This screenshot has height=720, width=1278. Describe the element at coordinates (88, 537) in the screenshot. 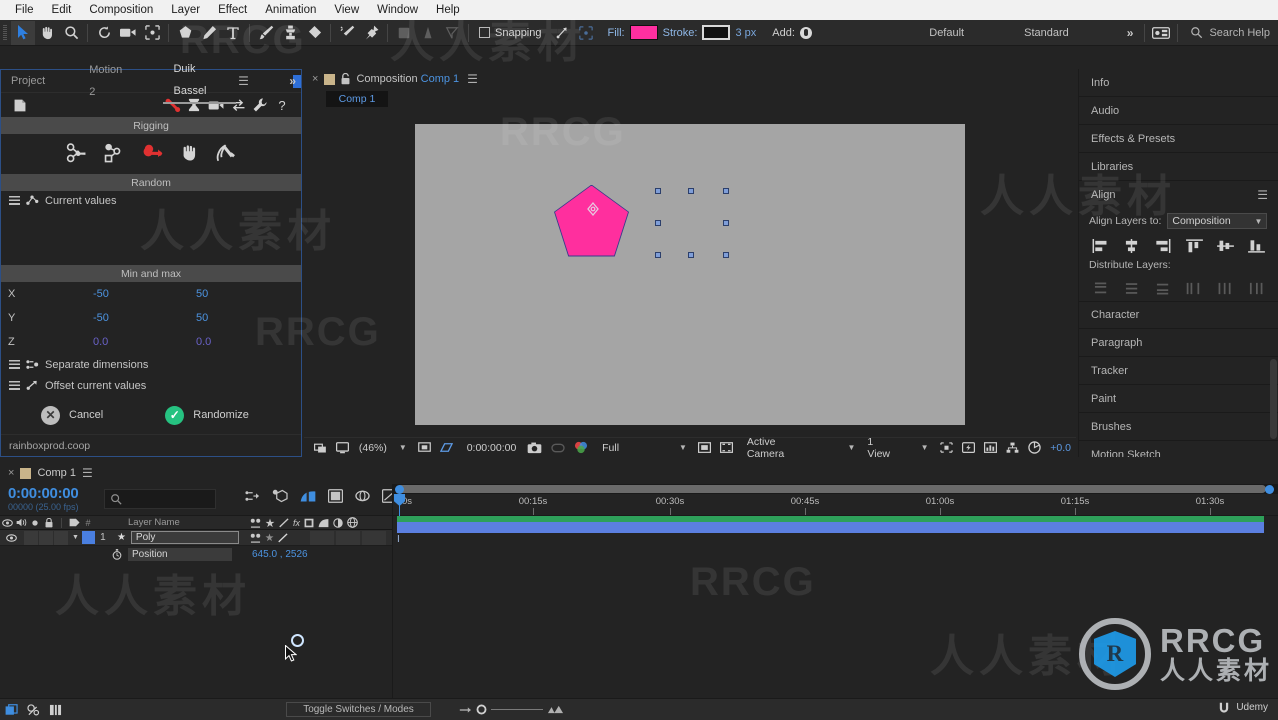

I see `layer-label-color` at that location.